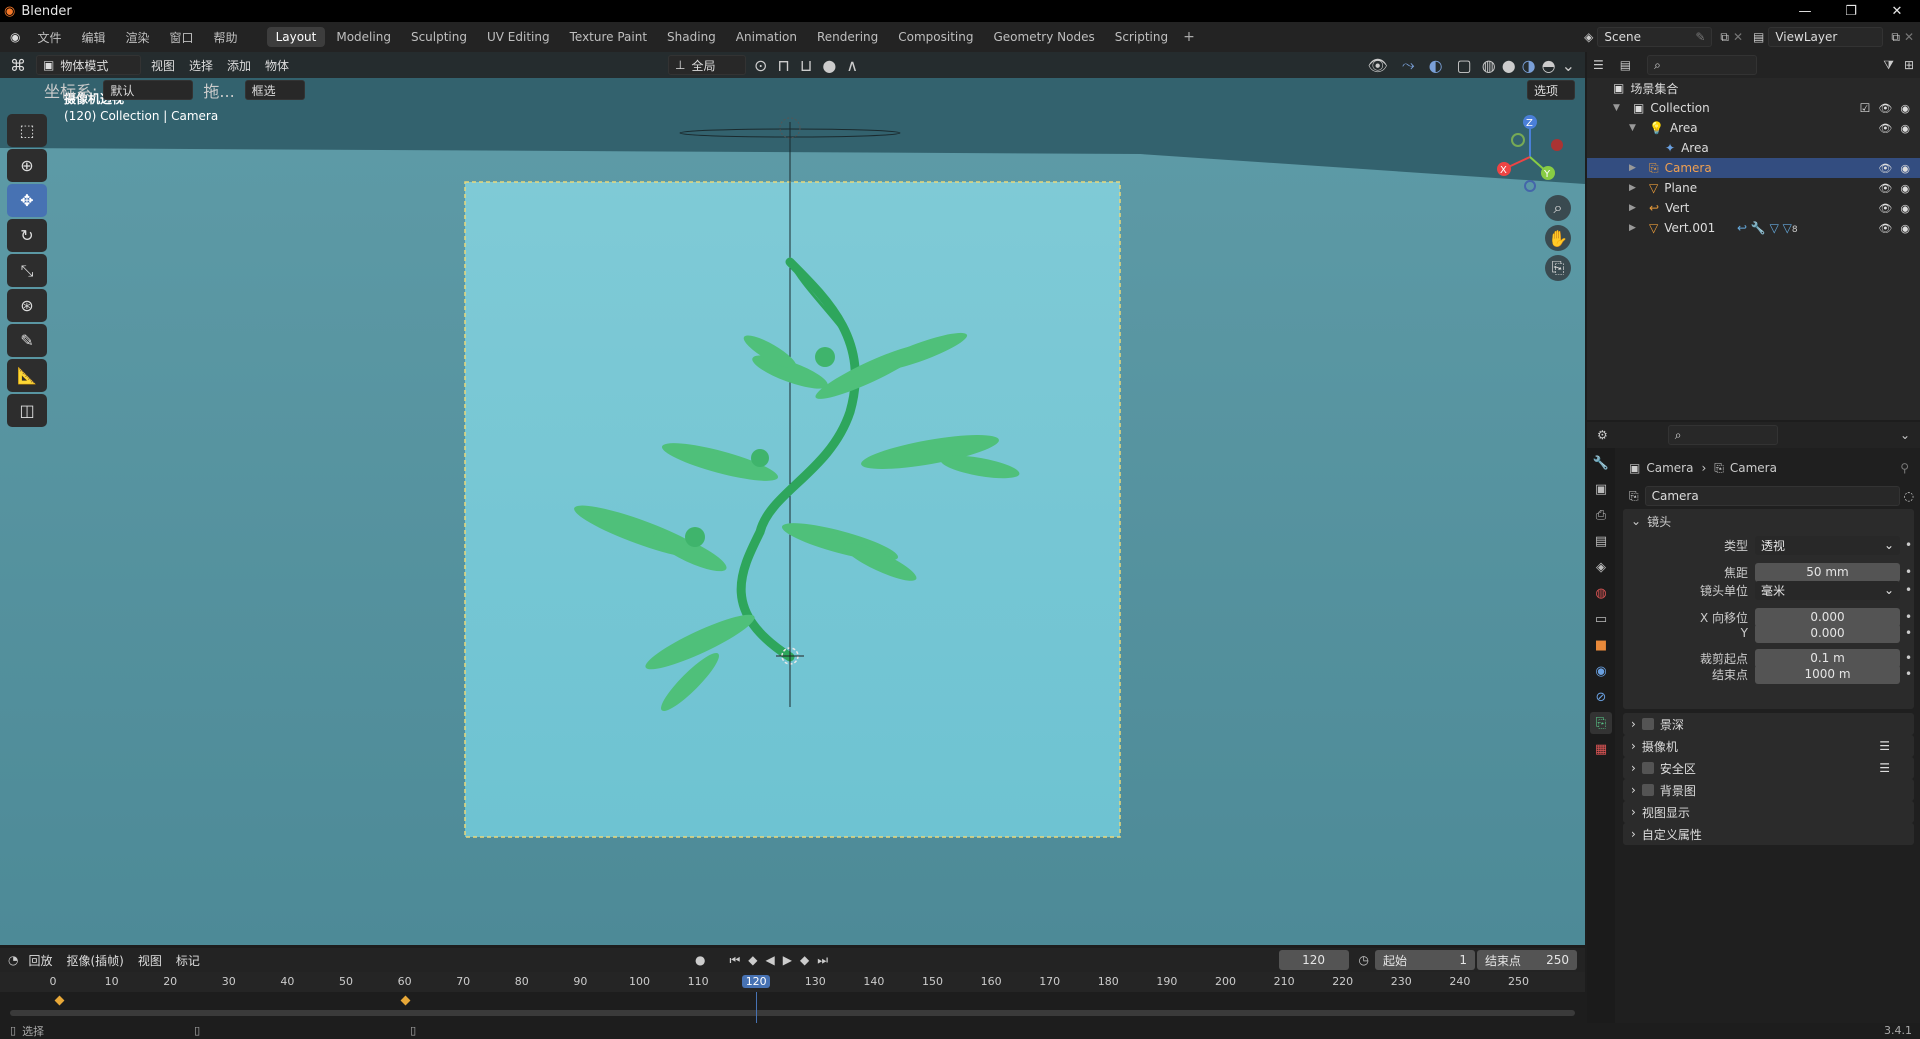  I want to click on checkbox-icon: ☑, so click(1865, 108).